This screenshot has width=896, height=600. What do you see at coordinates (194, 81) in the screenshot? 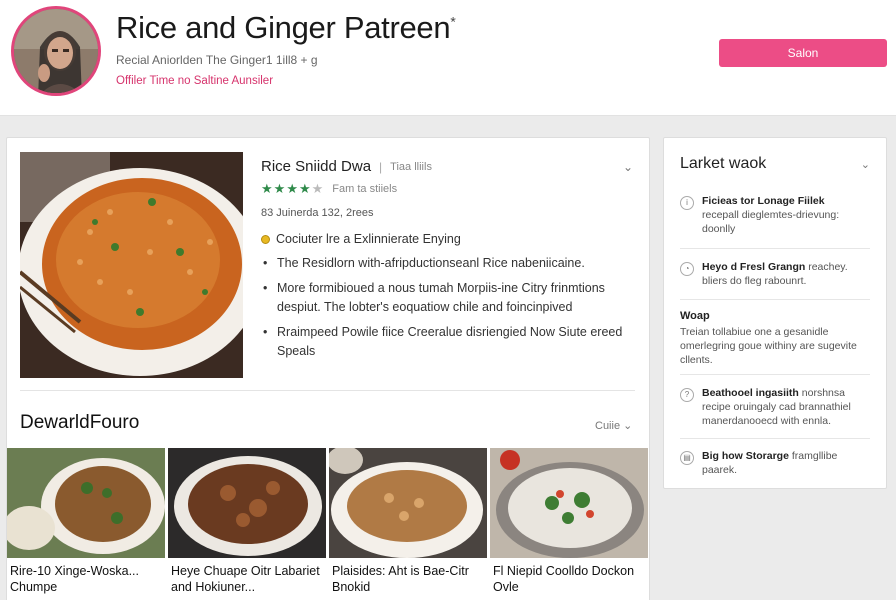
I see `author-tagline: Offiler Time no Saltine Aunsiler` at bounding box center [194, 81].